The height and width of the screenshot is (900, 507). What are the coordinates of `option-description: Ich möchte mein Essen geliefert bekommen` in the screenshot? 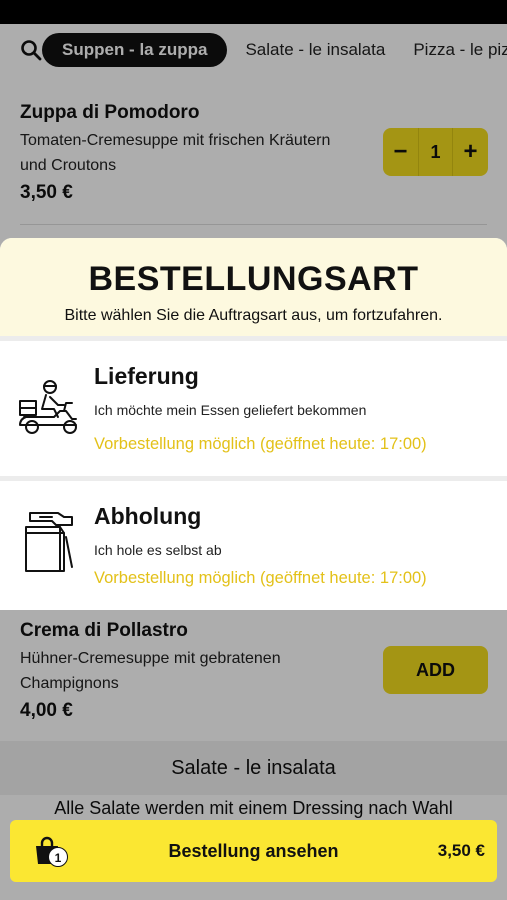 It's located at (230, 410).